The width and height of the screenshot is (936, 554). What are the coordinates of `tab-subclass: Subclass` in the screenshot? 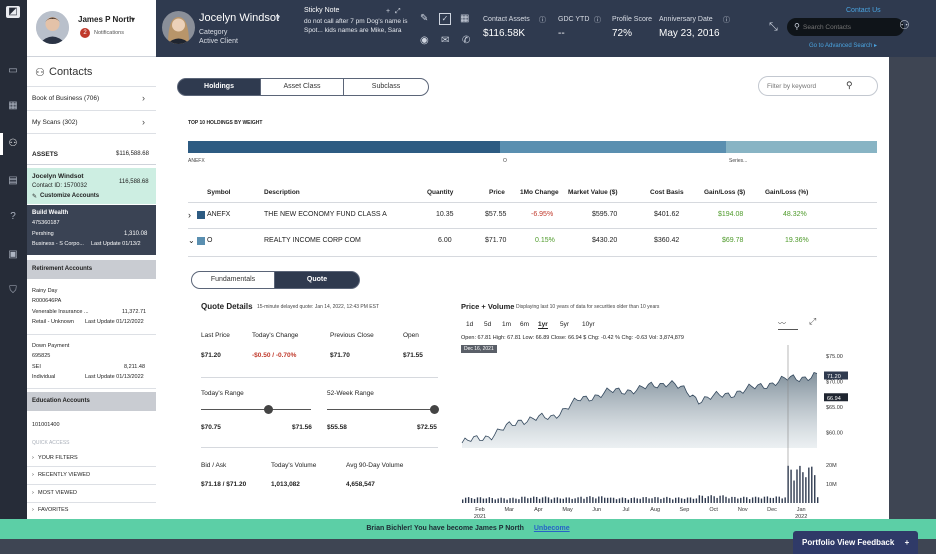 It's located at (386, 87).